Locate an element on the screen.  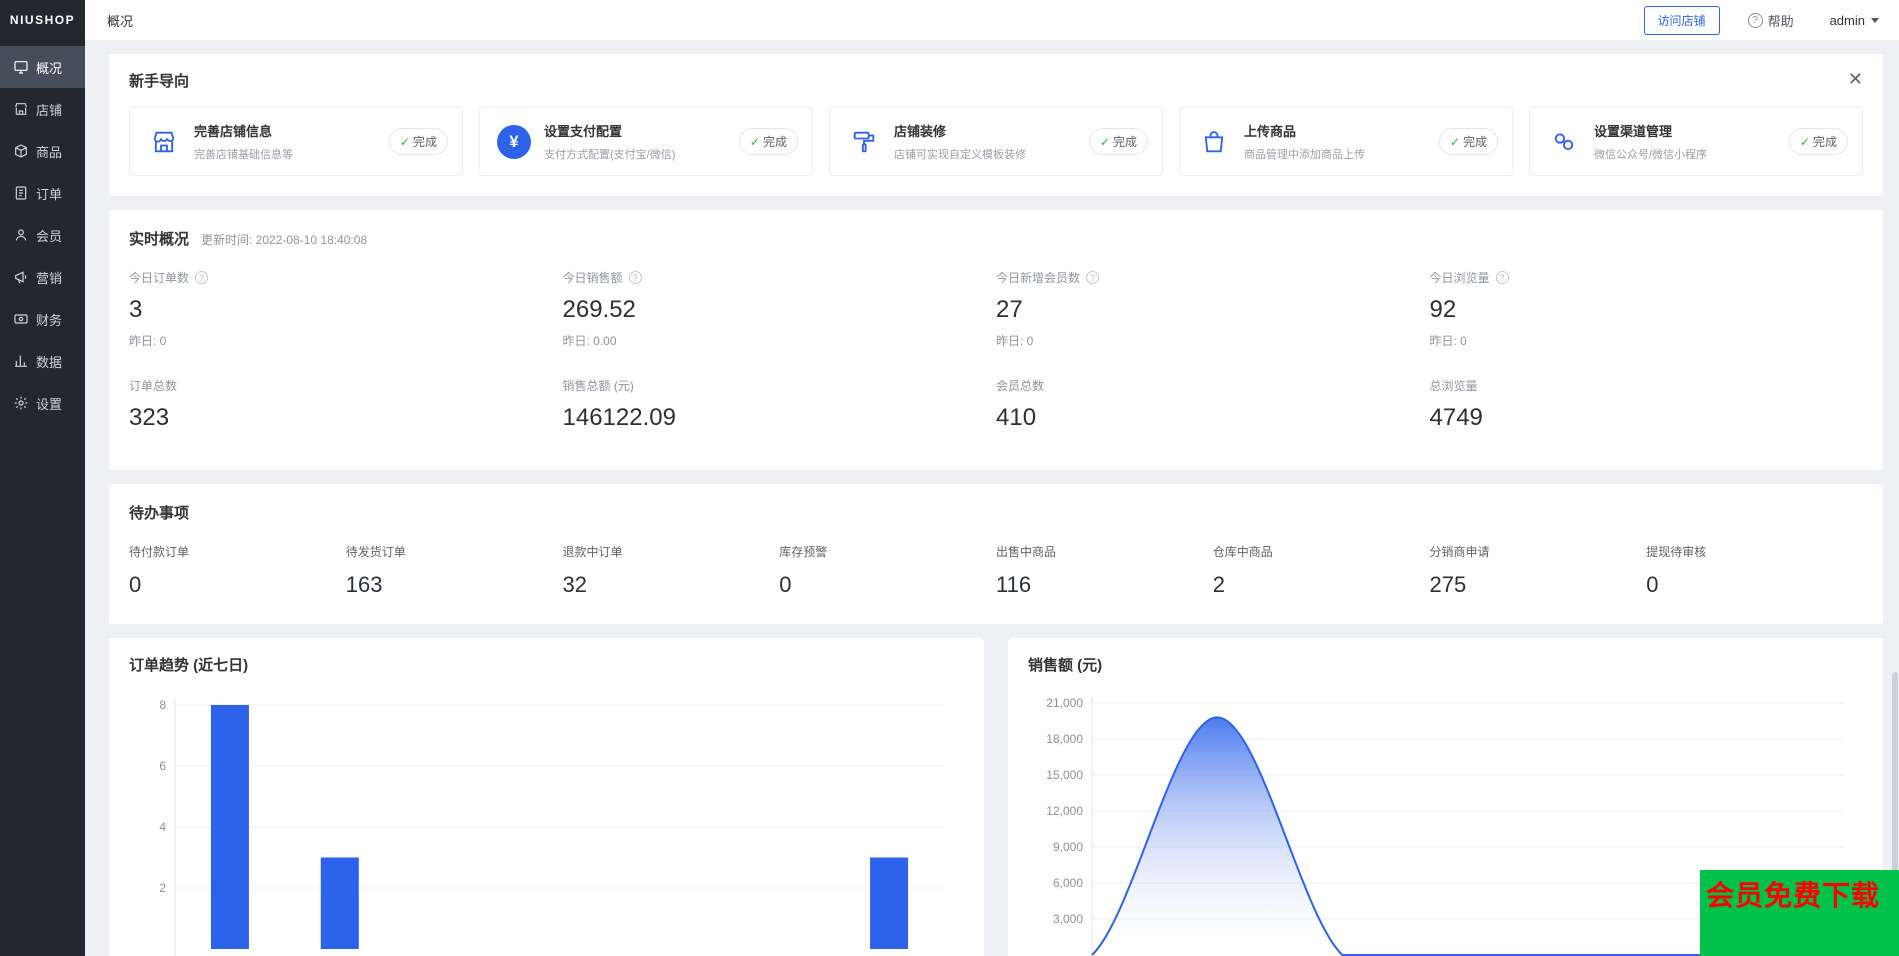
sidebar-item-orders: 订单 is located at coordinates (42, 193).